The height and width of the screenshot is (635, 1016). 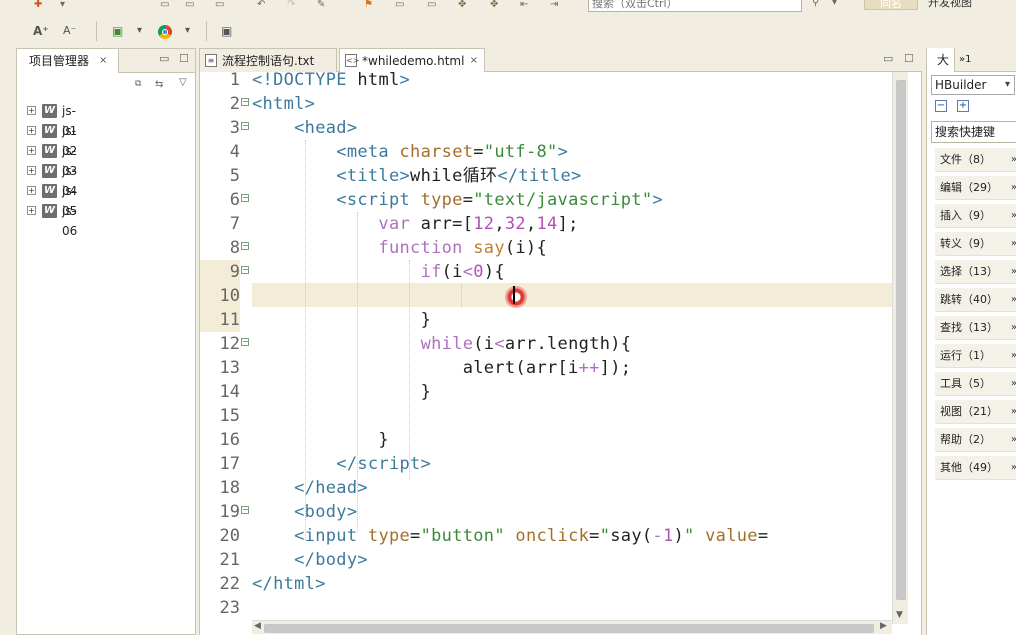 I want to click on line-number: 1, so click(x=234, y=80).